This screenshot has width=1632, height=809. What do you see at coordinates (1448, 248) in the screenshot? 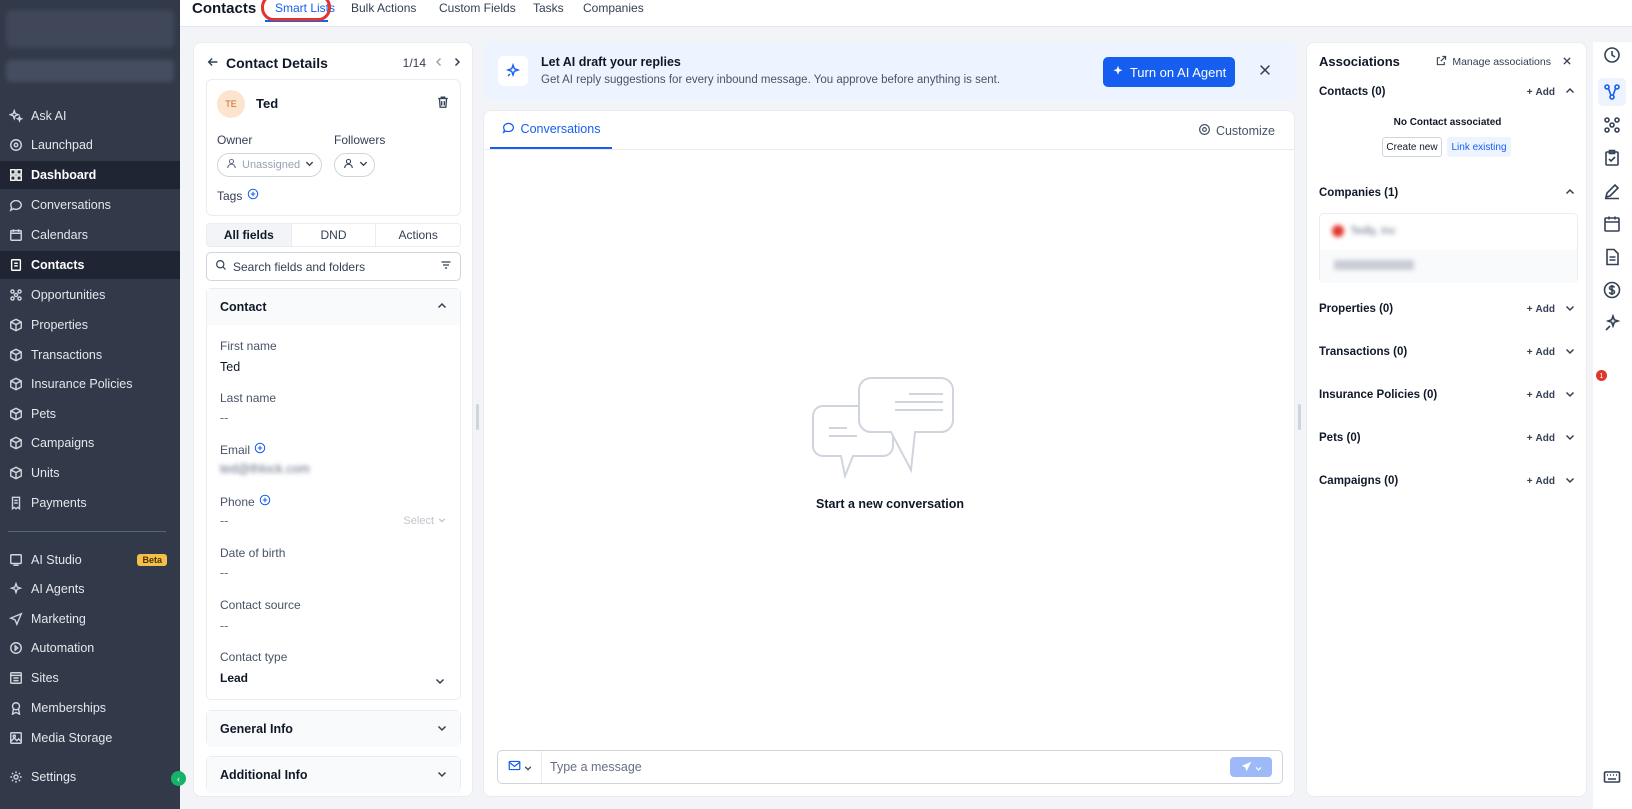
I see `company-card: Tedly, Inc` at bounding box center [1448, 248].